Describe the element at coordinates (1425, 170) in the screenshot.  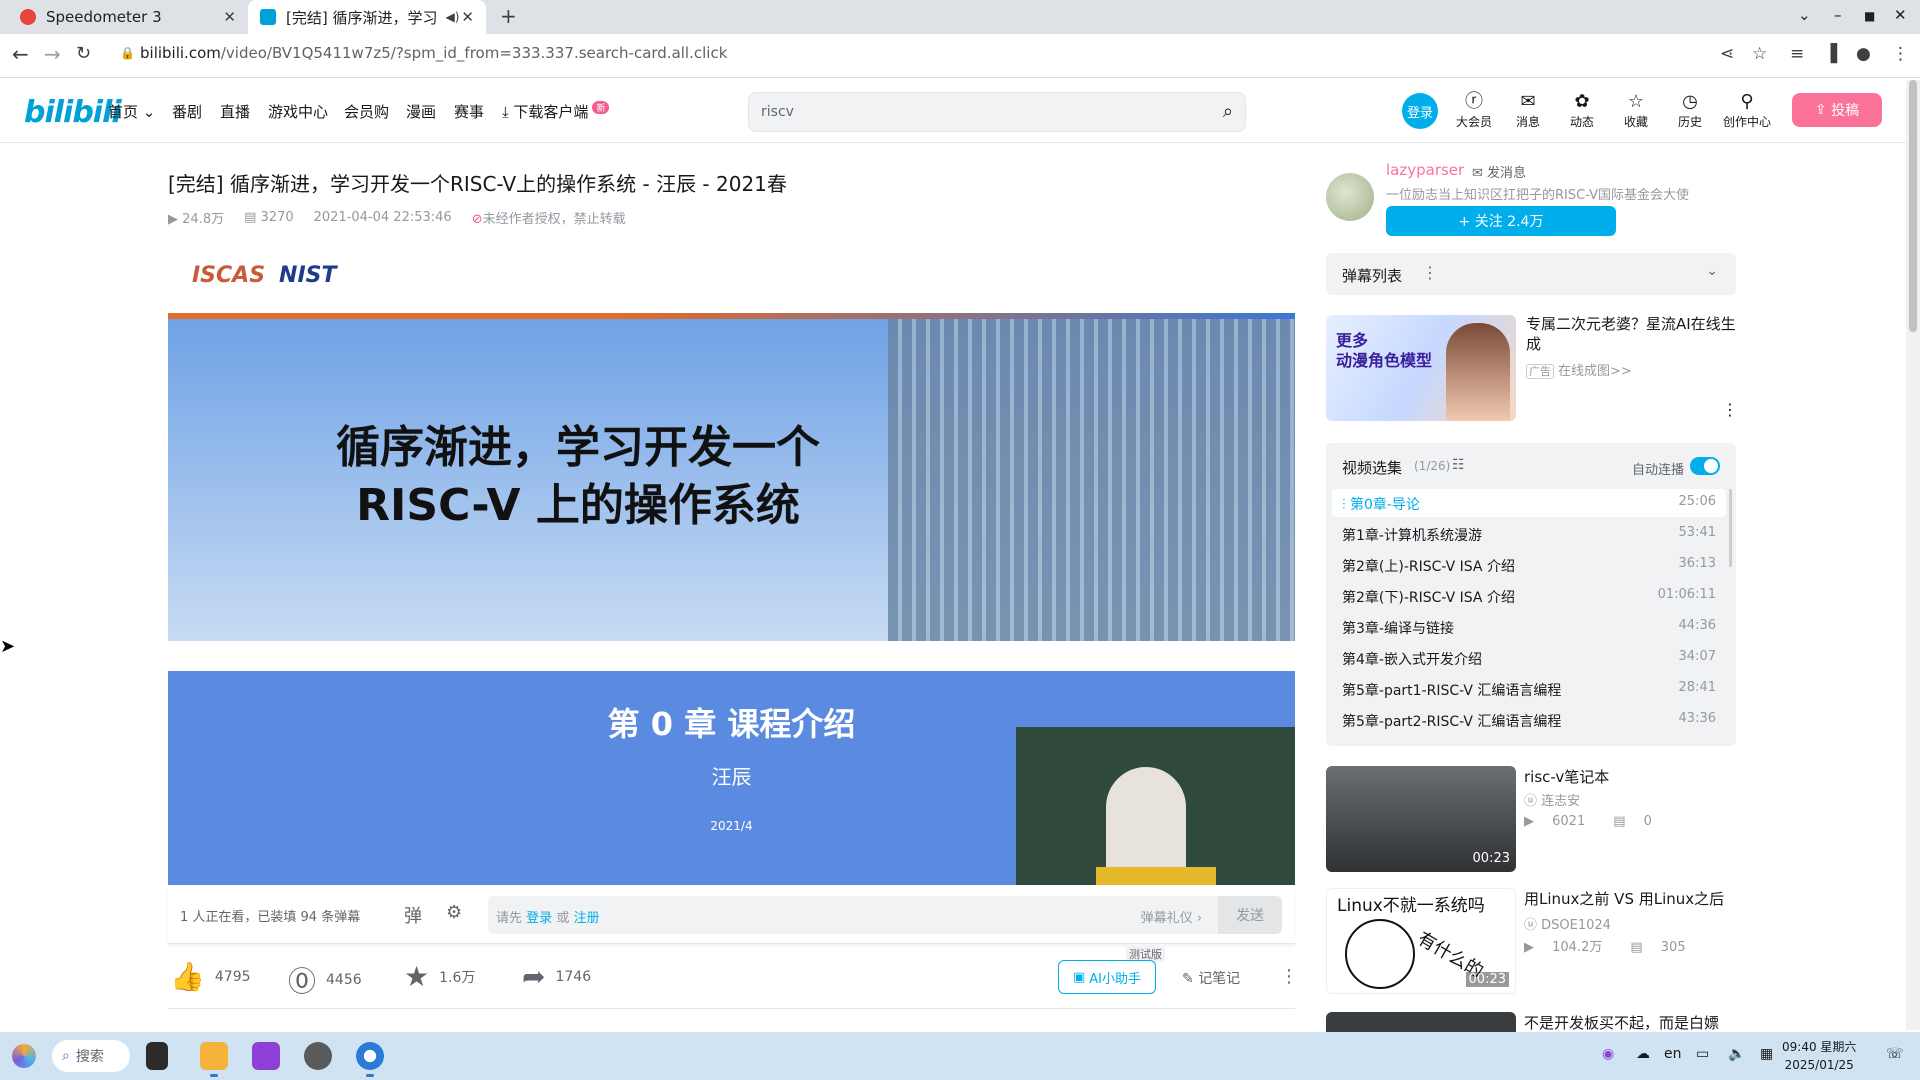
I see `uploader-name: lazyparser` at that location.